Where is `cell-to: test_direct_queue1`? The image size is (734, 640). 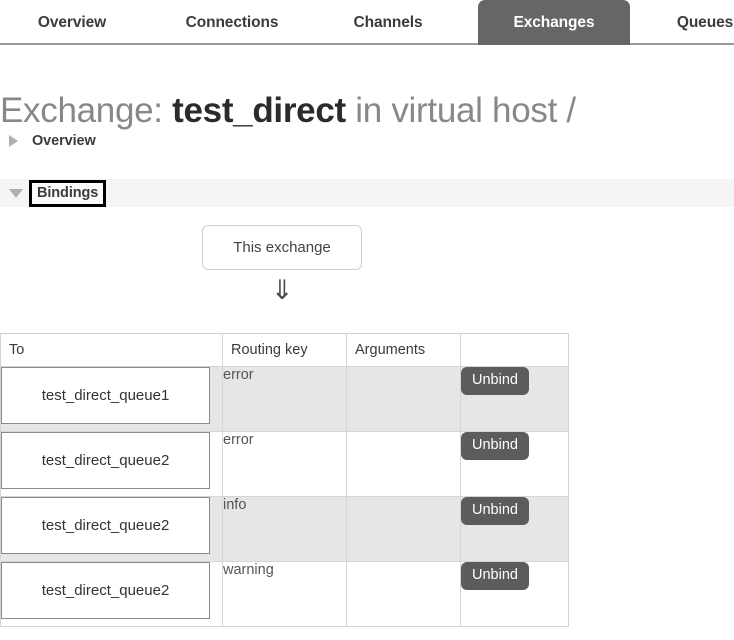
cell-to: test_direct_queue1 is located at coordinates (111, 399).